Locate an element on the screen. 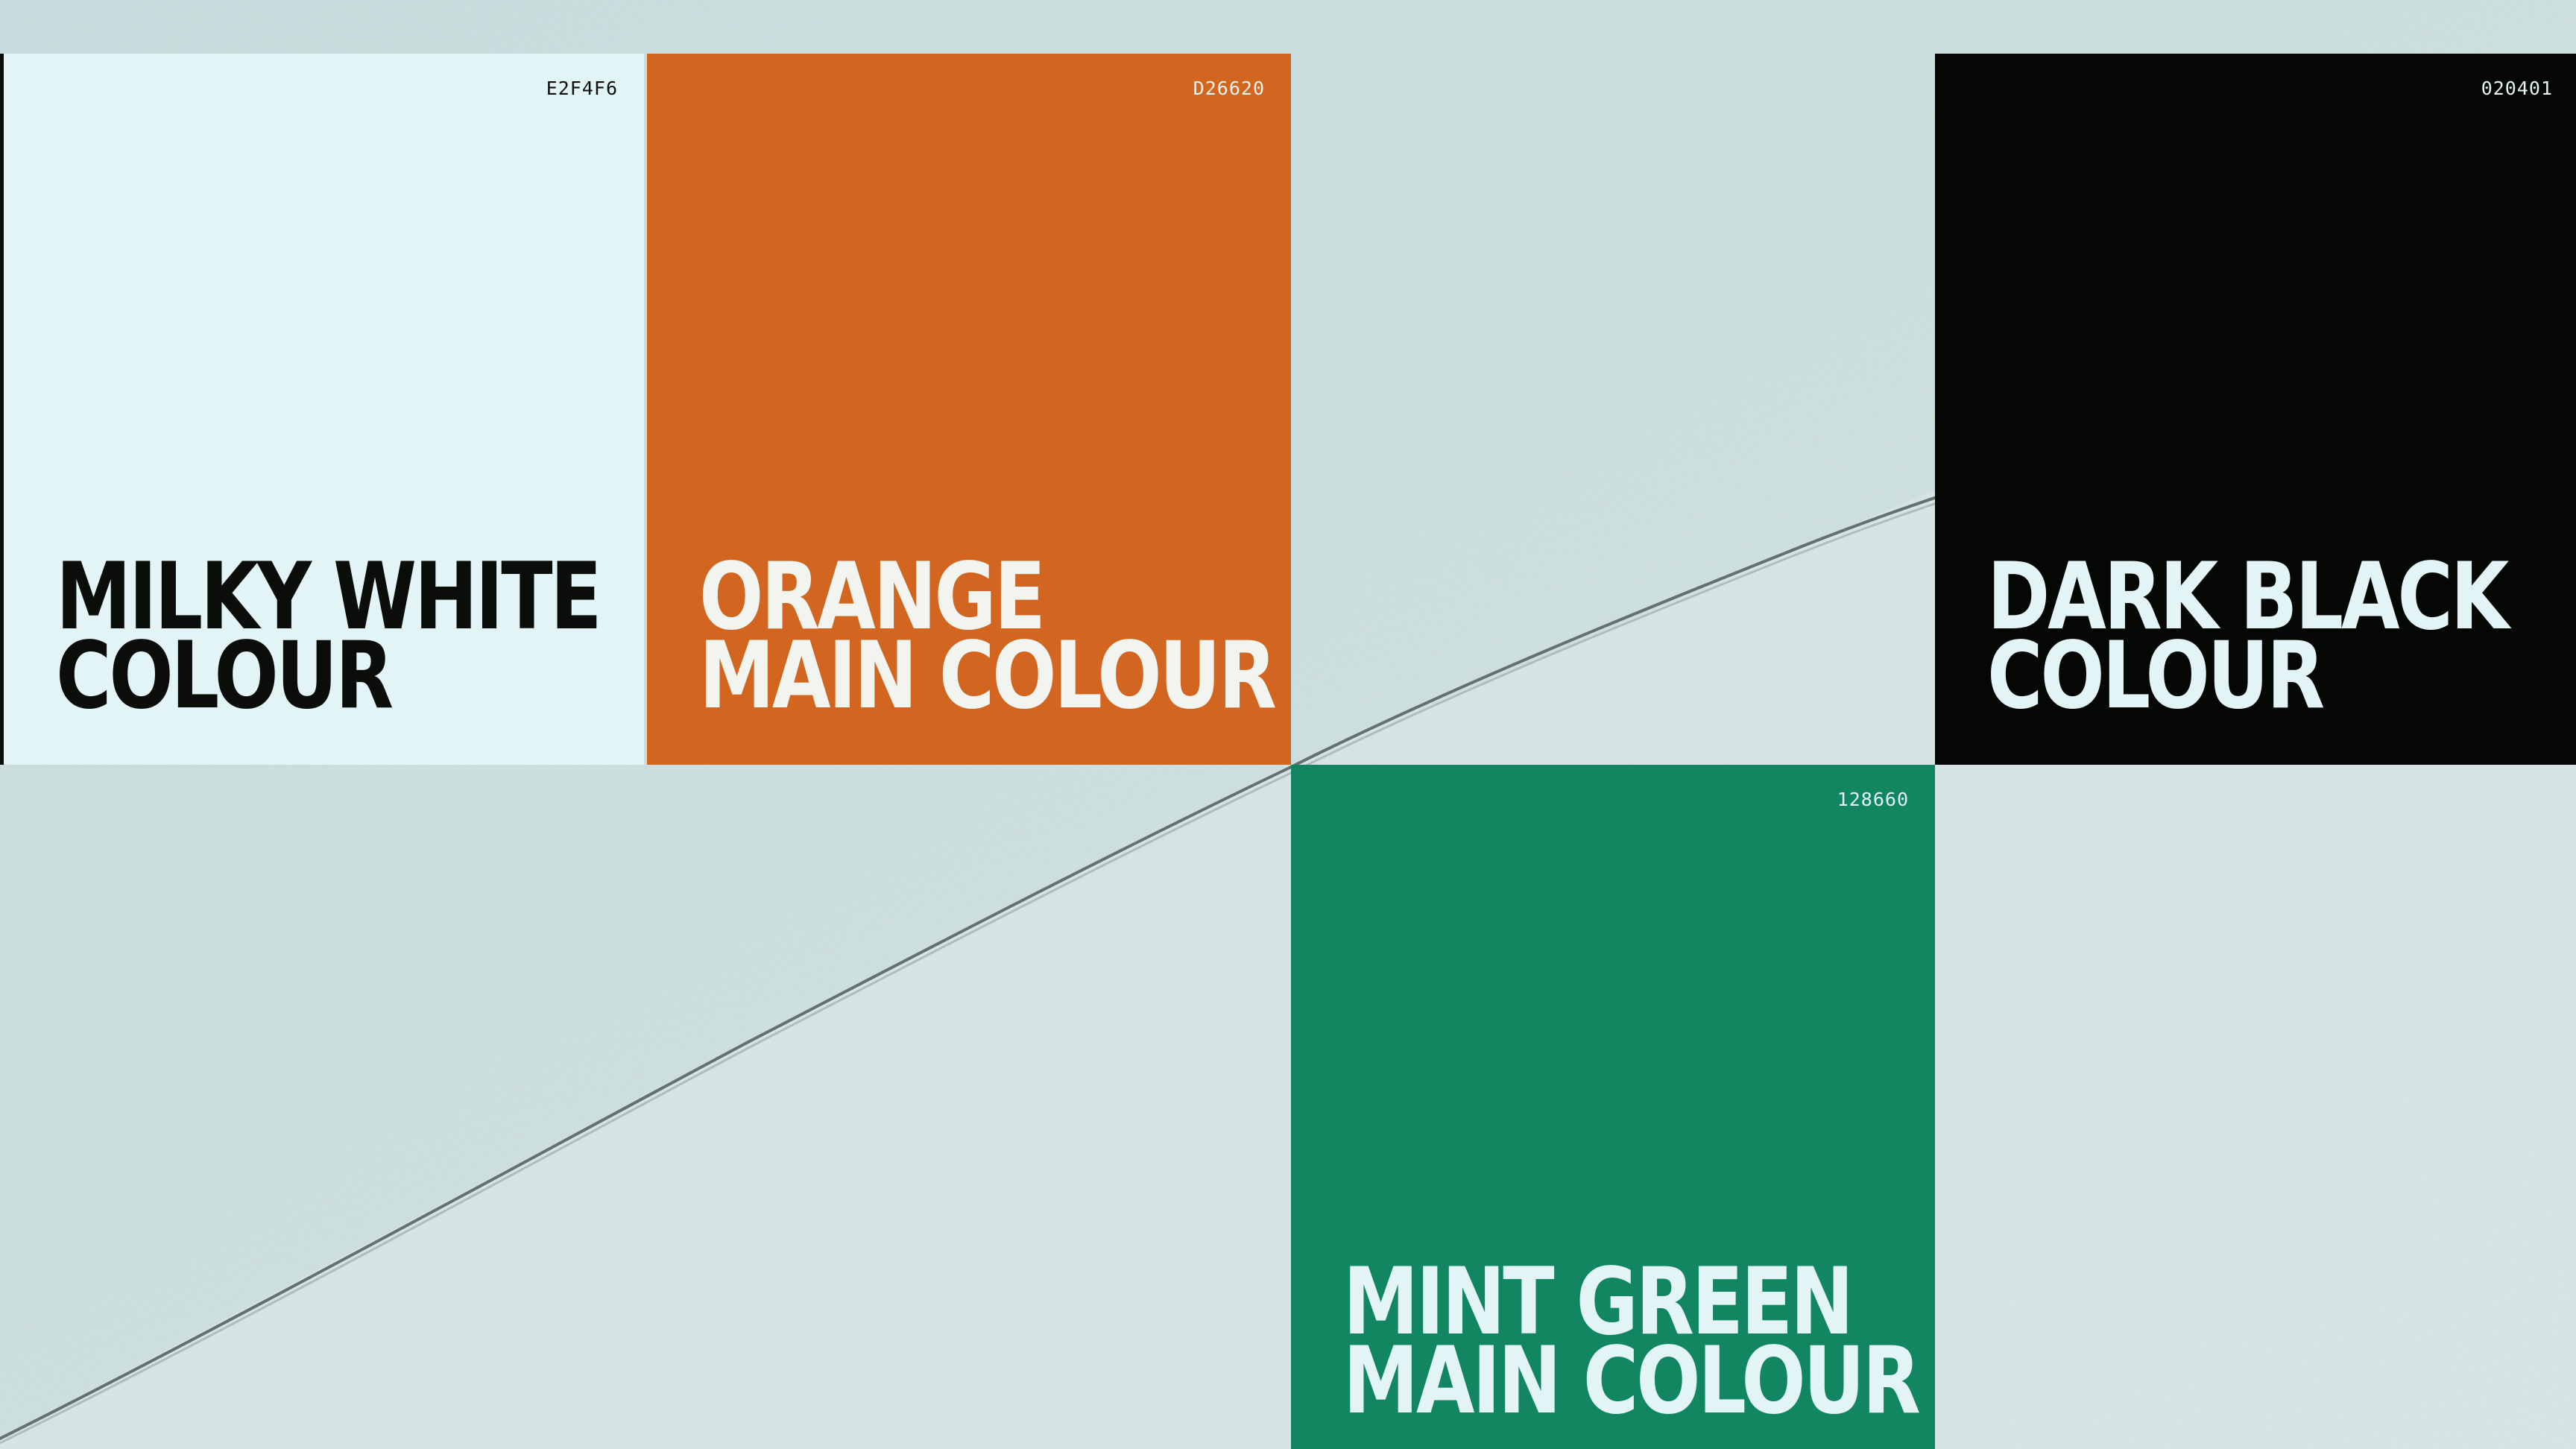 This screenshot has height=1449, width=2576. swatch-hex-code: E2F4F6 is located at coordinates (582, 89).